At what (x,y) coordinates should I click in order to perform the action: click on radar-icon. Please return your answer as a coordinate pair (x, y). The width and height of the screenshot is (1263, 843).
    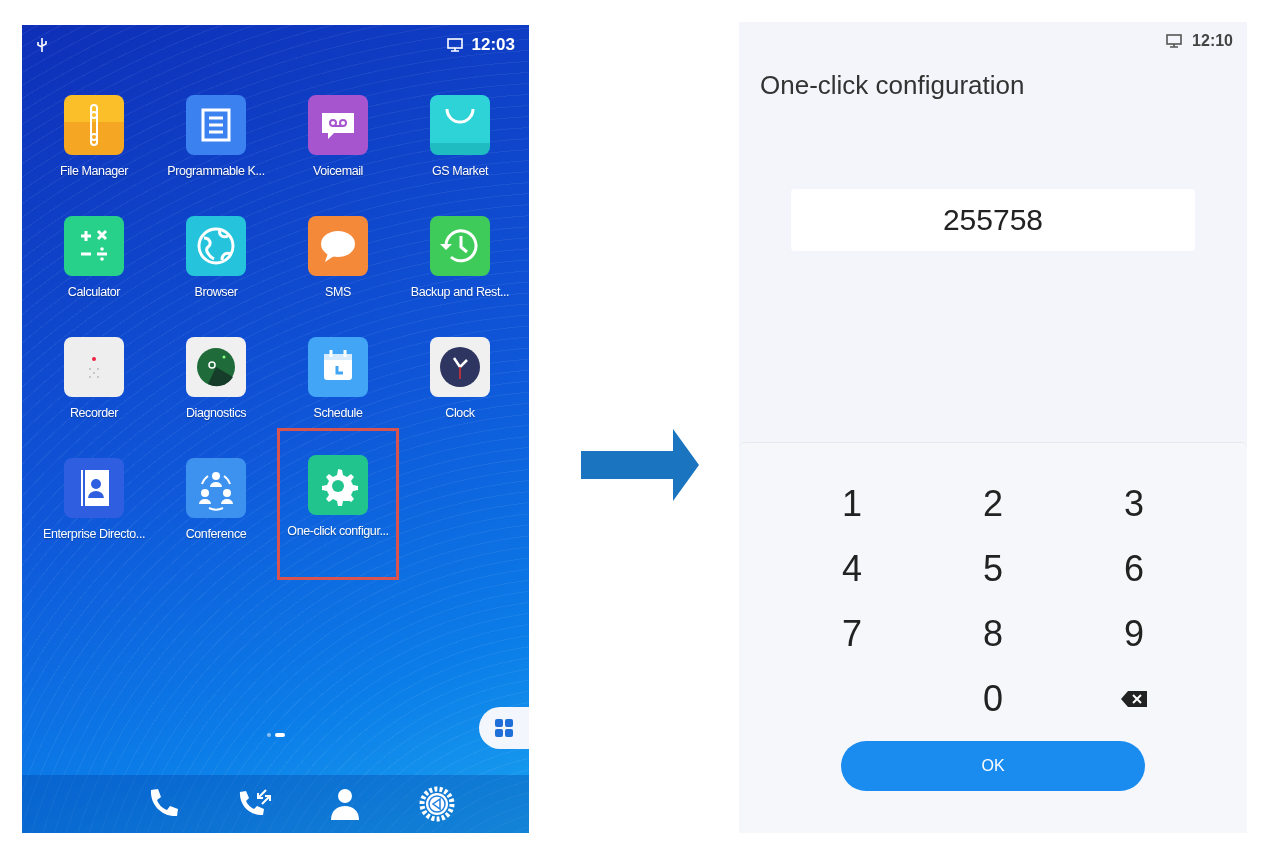
    Looking at the image, I should click on (216, 367).